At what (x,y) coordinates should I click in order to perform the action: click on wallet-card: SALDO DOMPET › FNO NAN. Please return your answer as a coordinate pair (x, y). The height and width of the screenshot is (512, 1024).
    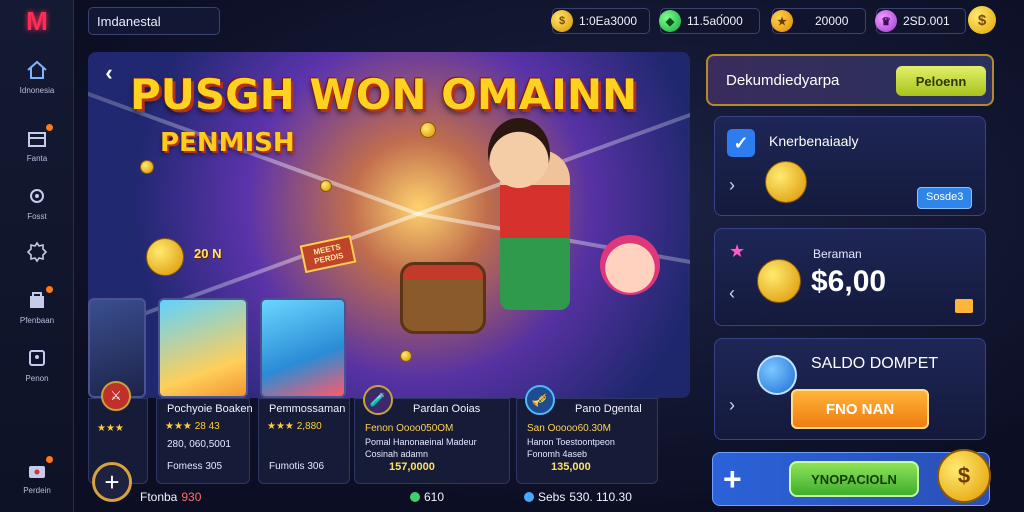
    Looking at the image, I should click on (850, 389).